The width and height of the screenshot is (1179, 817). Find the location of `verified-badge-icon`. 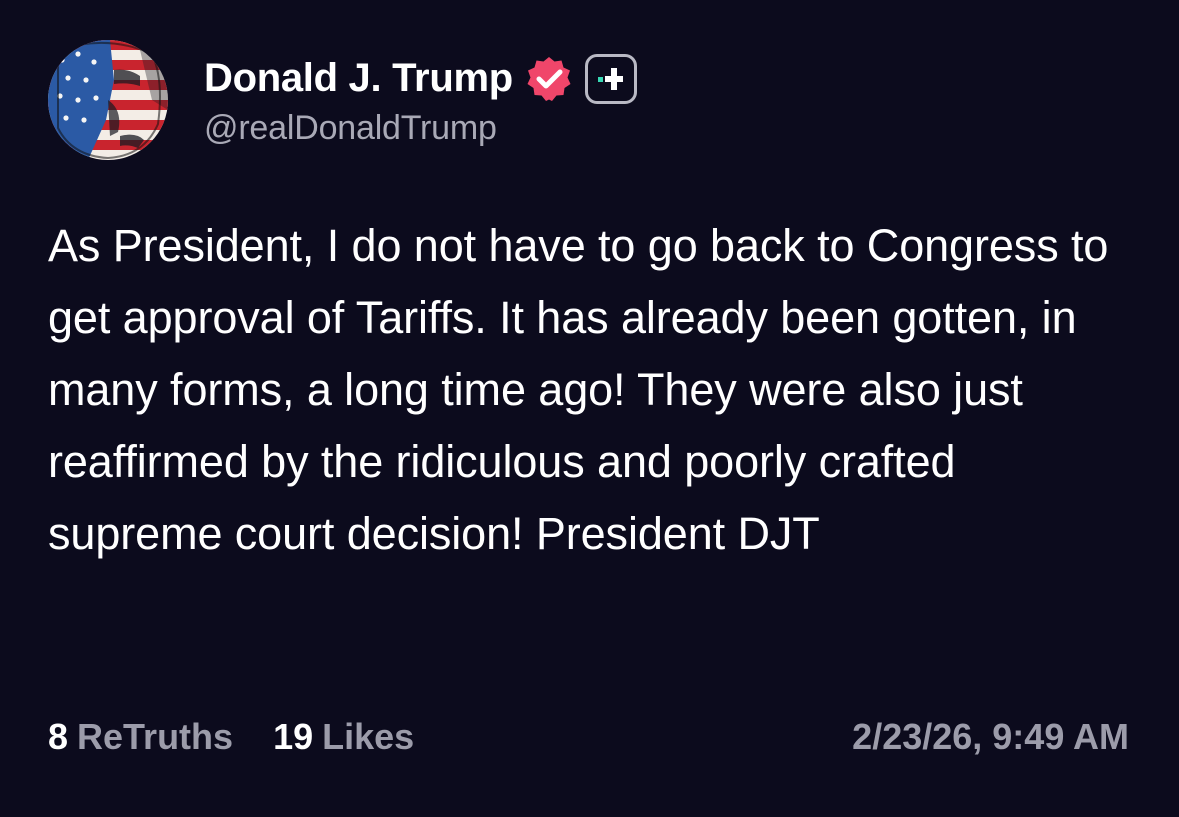

verified-badge-icon is located at coordinates (549, 79).